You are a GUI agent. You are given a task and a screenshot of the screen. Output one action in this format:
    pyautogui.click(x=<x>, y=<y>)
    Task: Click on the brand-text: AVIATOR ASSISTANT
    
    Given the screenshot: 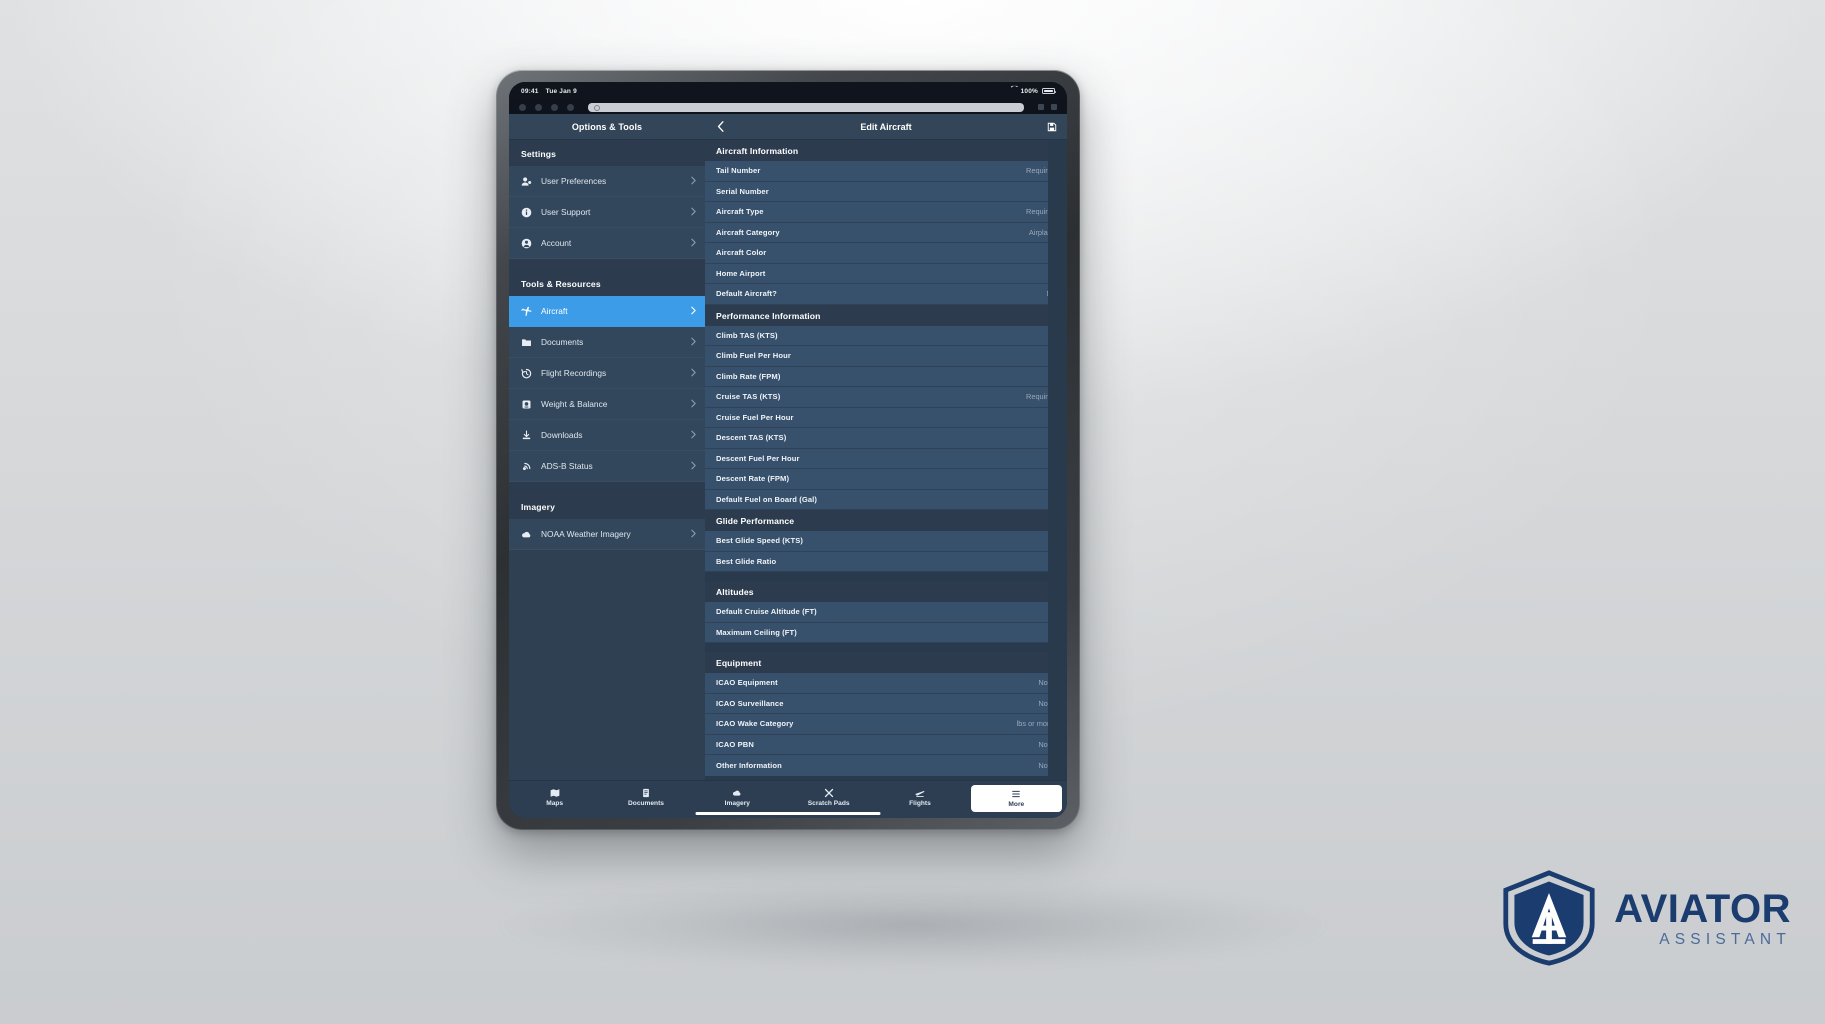 What is the action you would take?
    pyautogui.click(x=1702, y=918)
    